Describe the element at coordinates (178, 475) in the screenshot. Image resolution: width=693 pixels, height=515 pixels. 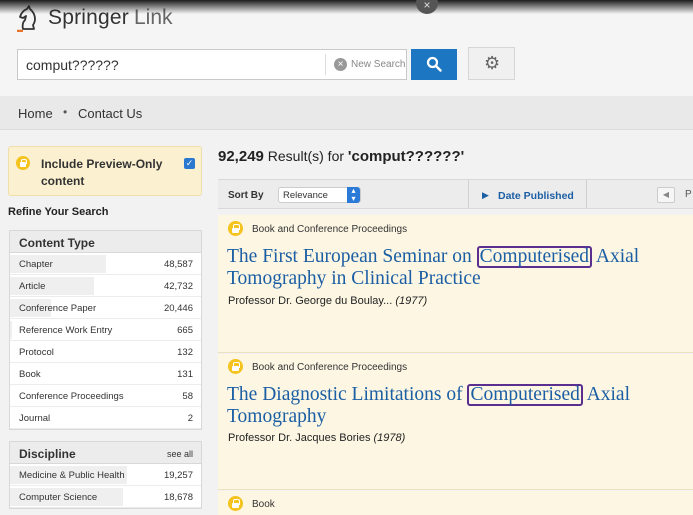
I see `facet-count: 19,257` at that location.